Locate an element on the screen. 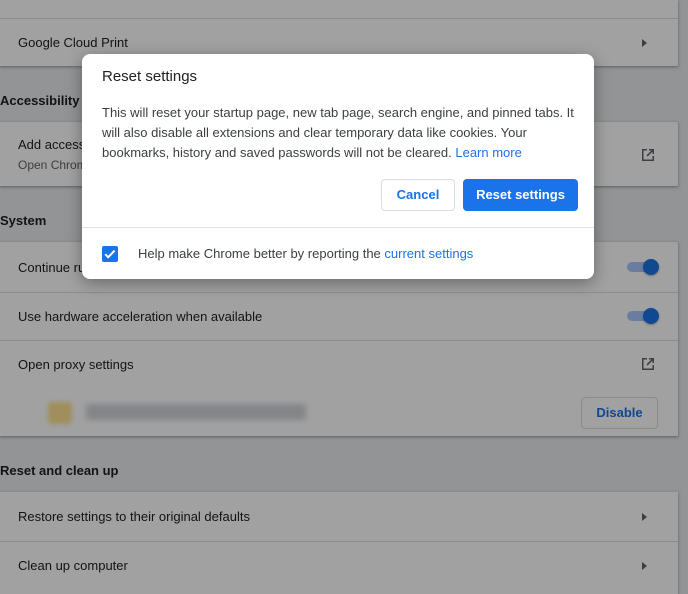 The image size is (688, 594). current-settings-link: current settings is located at coordinates (428, 253).